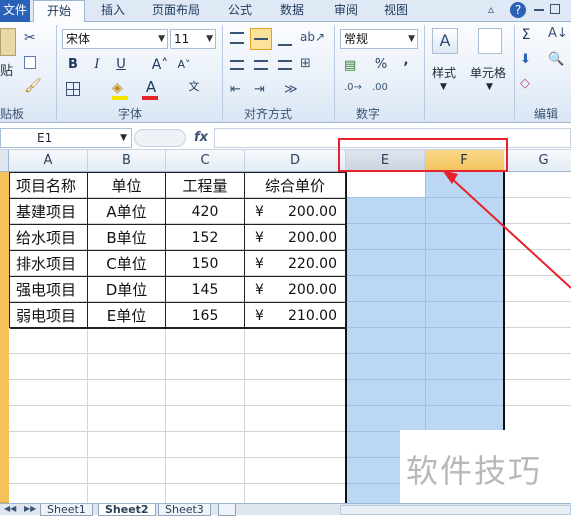 The width and height of the screenshot is (571, 516). What do you see at coordinates (127, 161) in the screenshot?
I see `column-header-b: B` at bounding box center [127, 161].